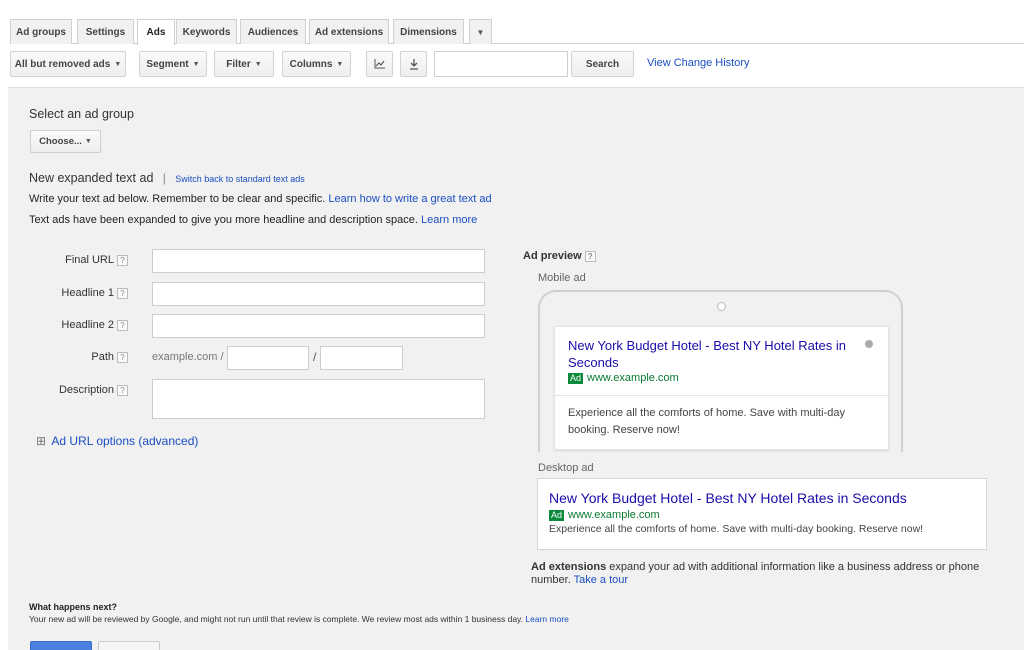 This screenshot has width=1024, height=650. Describe the element at coordinates (86, 390) in the screenshot. I see `description-label-text: Description` at that location.